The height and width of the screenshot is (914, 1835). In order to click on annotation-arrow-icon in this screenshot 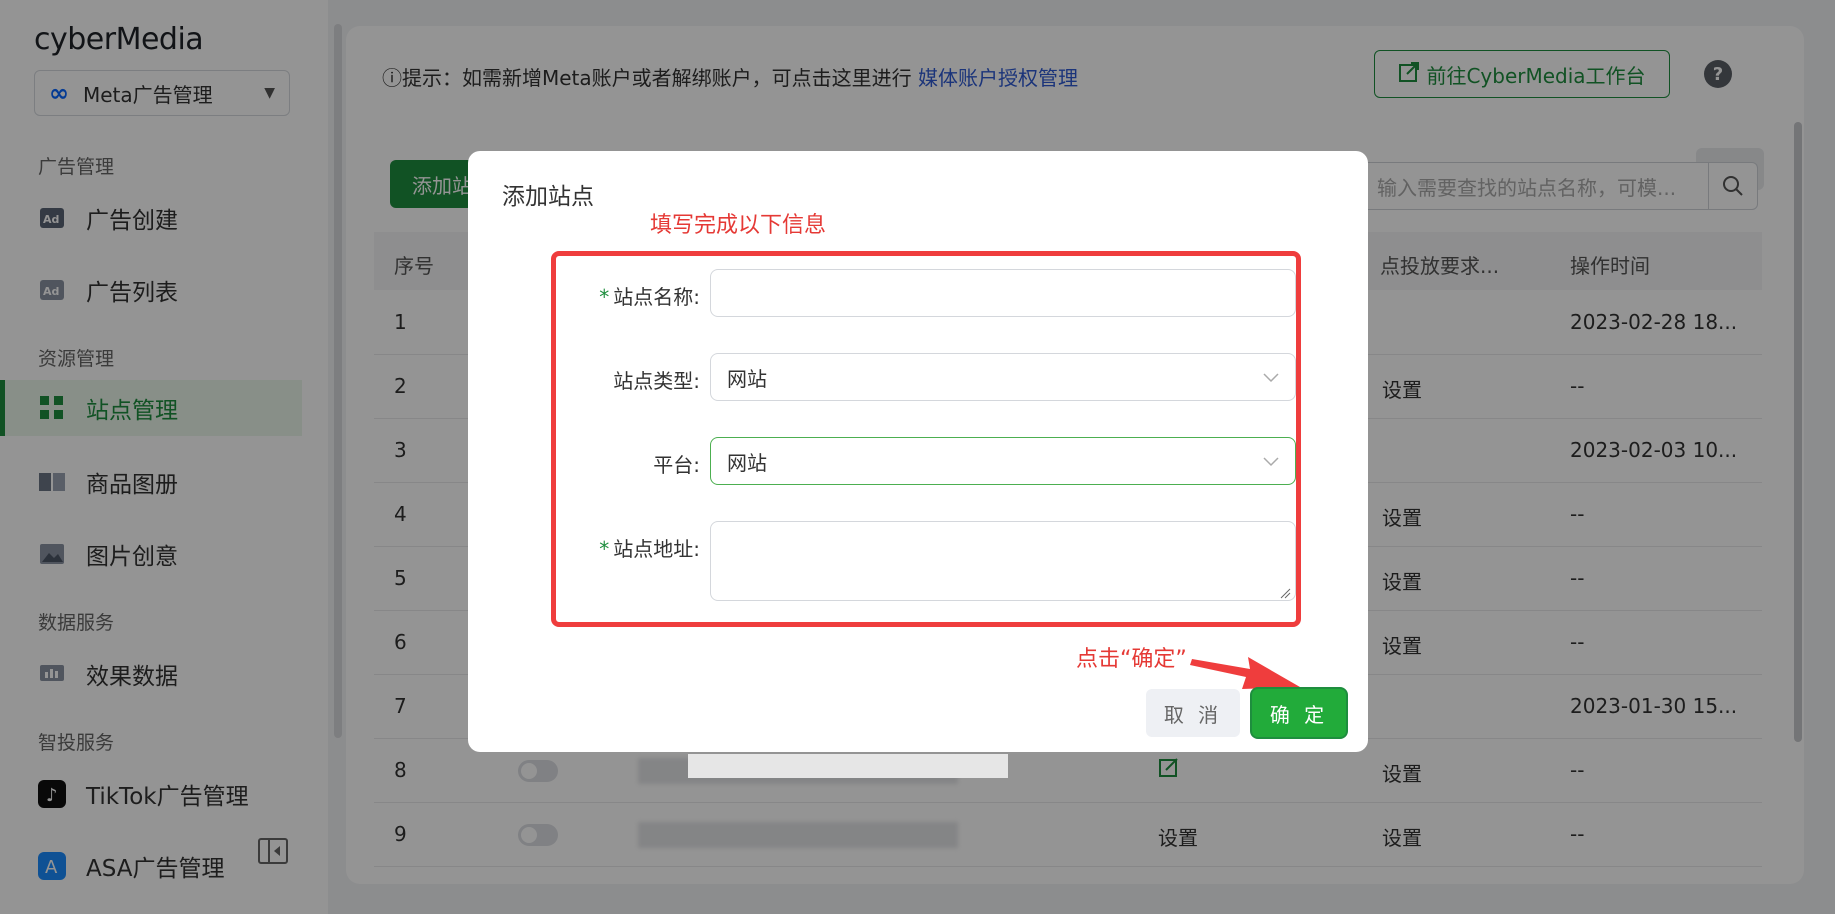, I will do `click(1245, 673)`.